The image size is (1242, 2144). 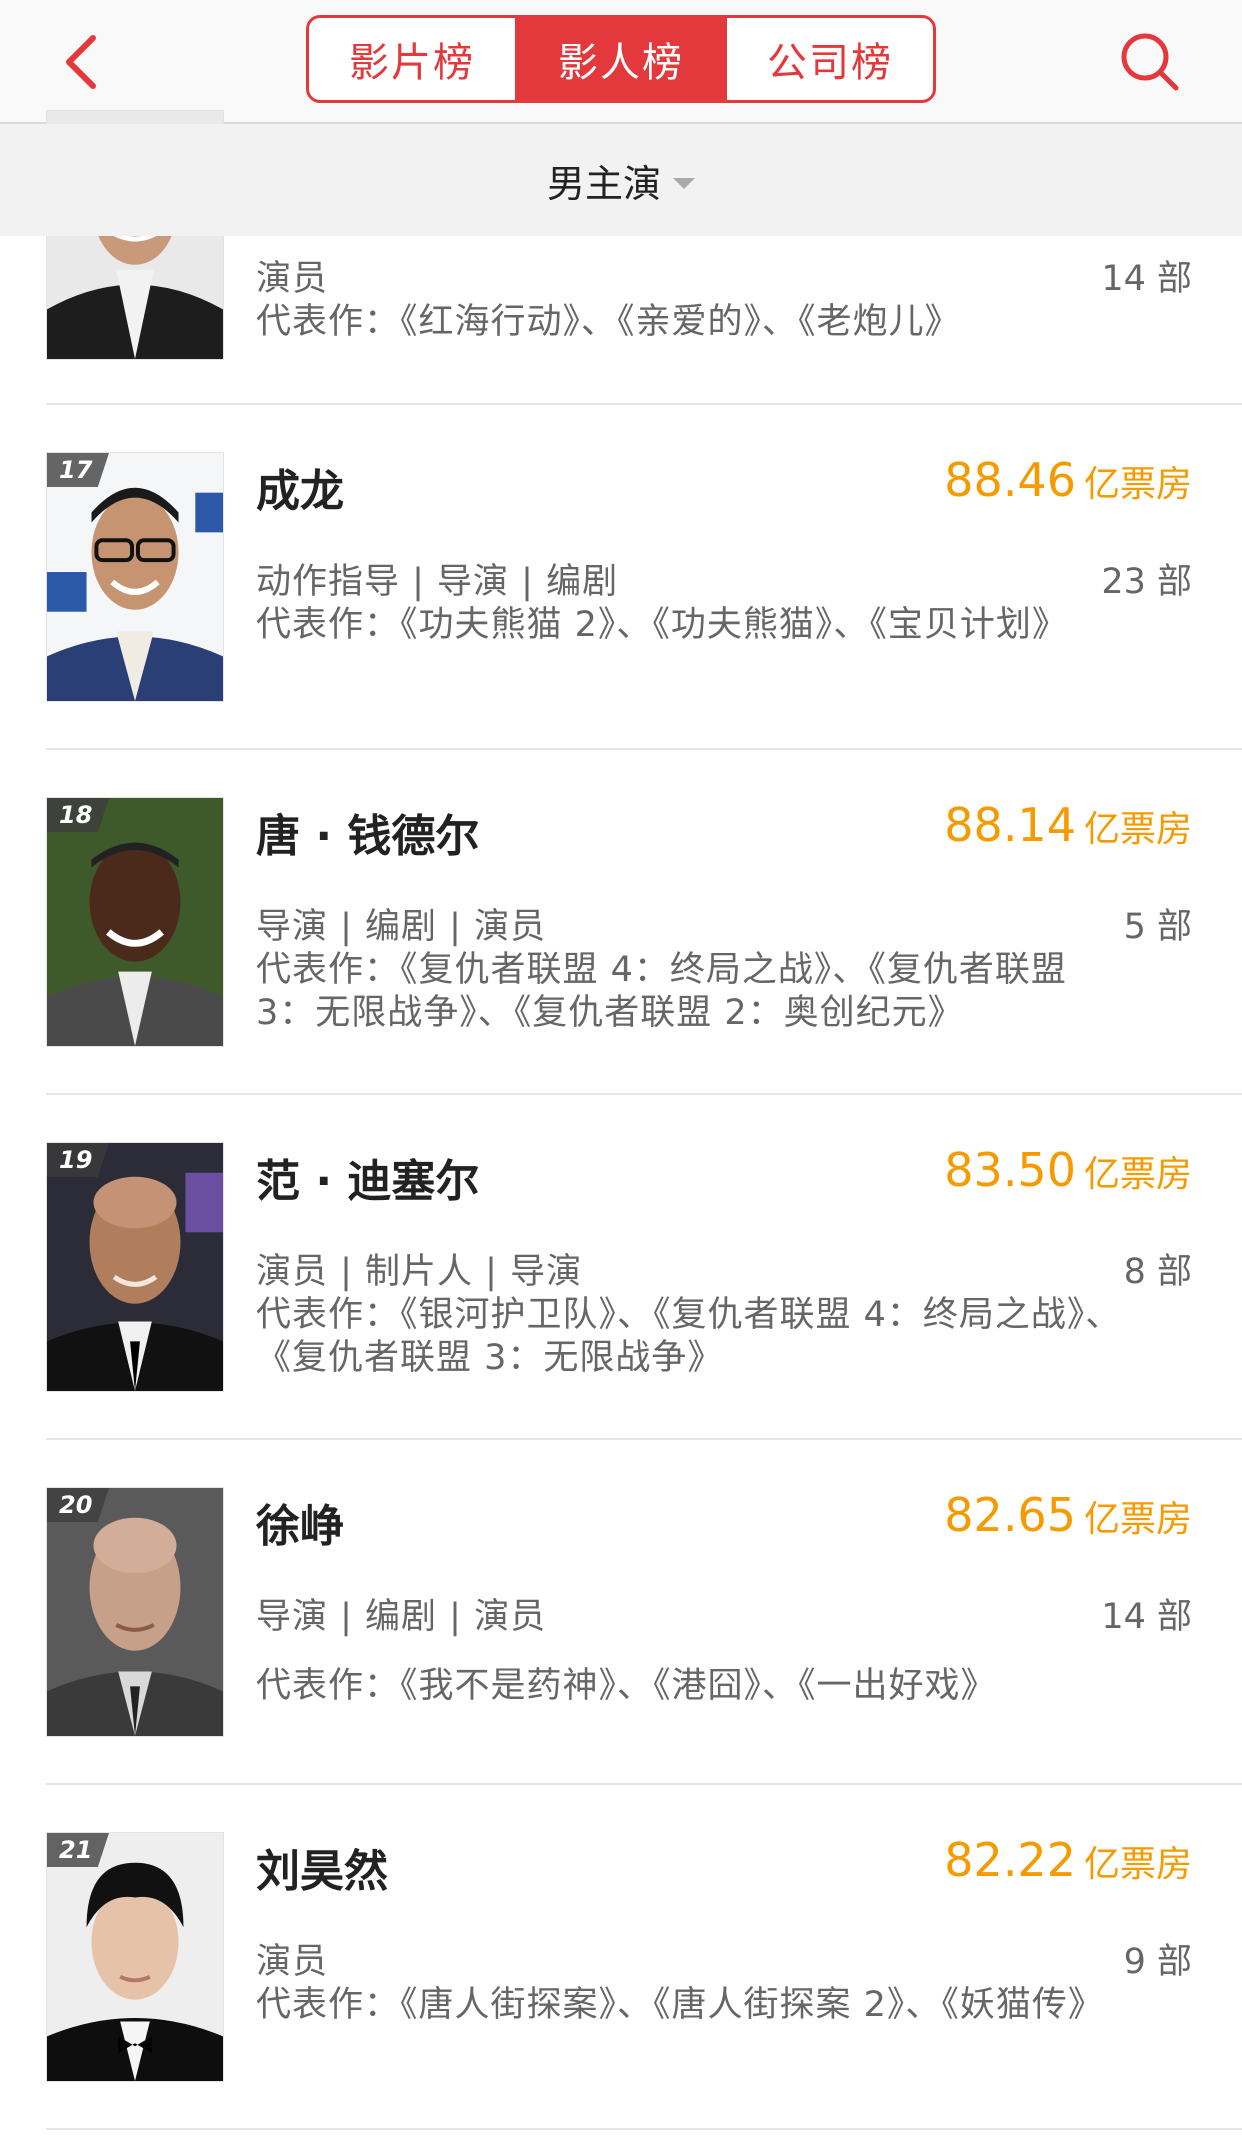 I want to click on box-office: 82.22 亿票房, so click(x=1068, y=1860).